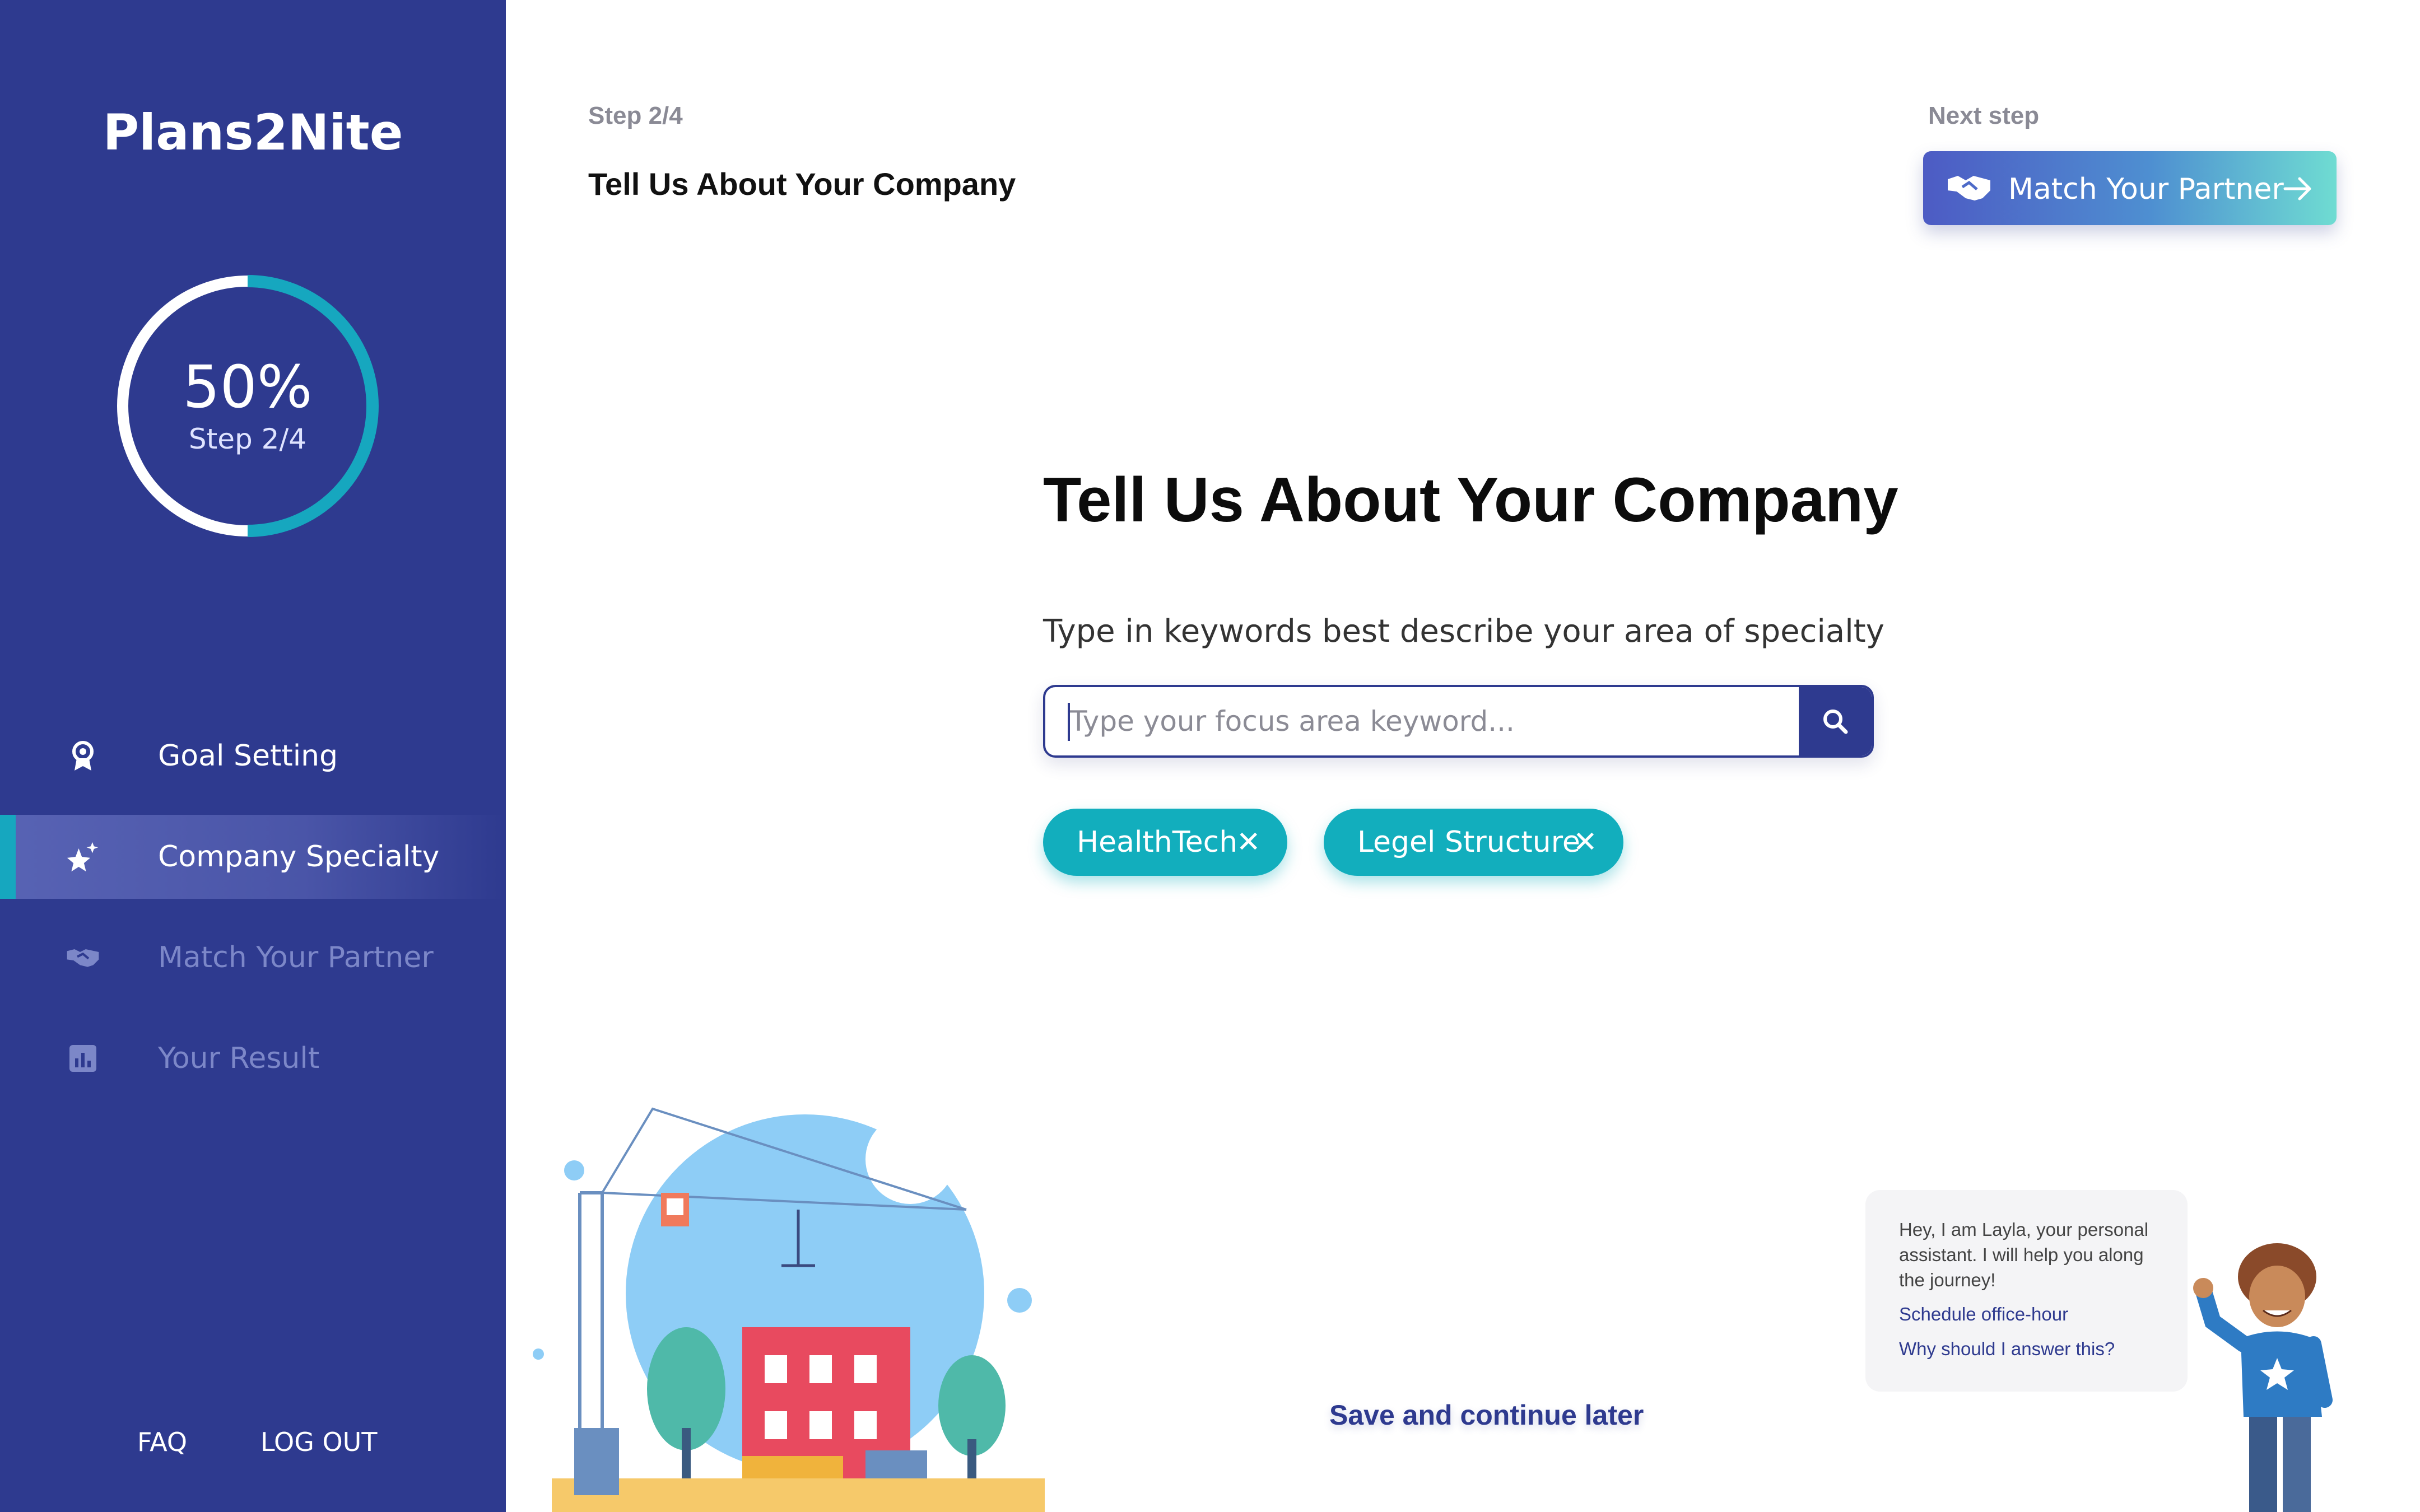 The height and width of the screenshot is (1512, 2420). I want to click on search-button, so click(1836, 721).